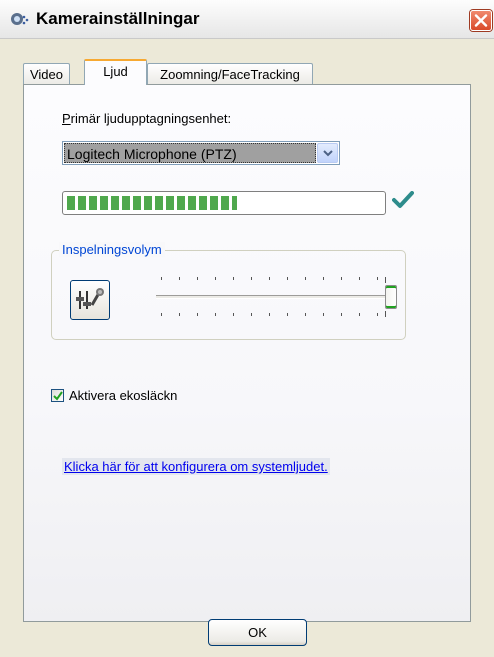 The image size is (494, 657). Describe the element at coordinates (123, 395) in the screenshot. I see `echo-cancel-label: Aktivera ekosläckn` at that location.